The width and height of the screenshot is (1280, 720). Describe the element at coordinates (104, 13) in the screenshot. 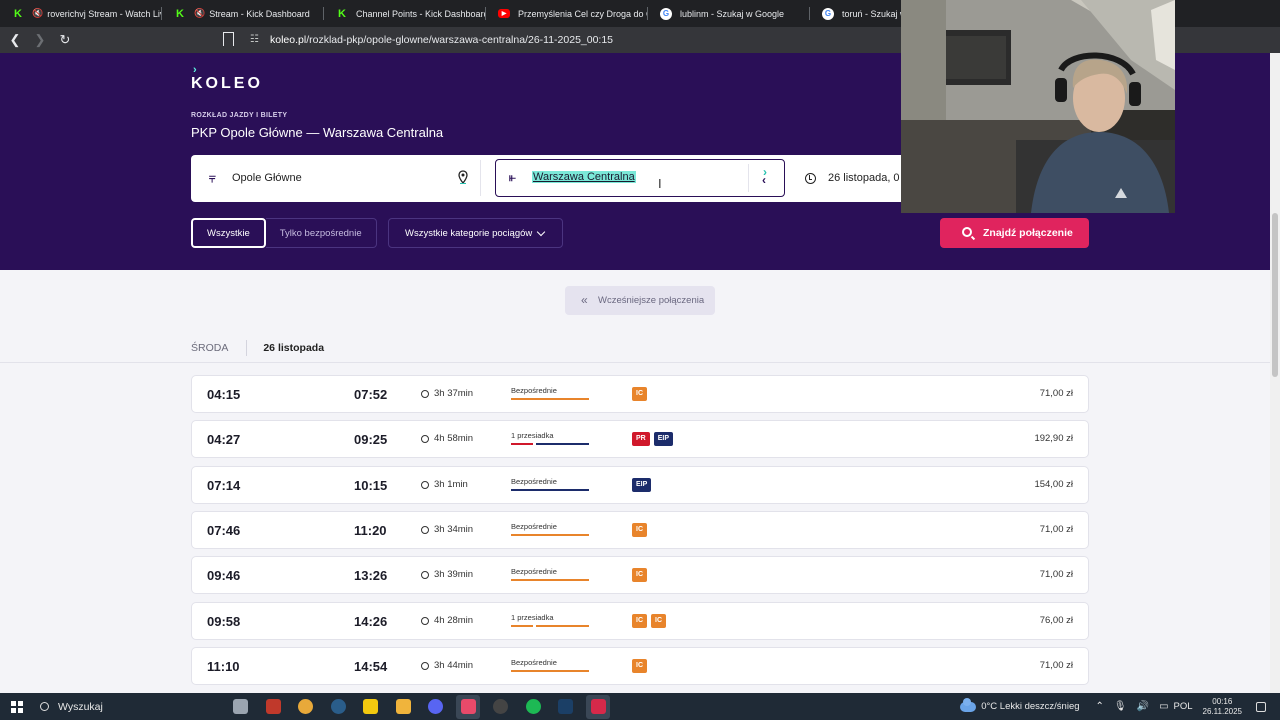

I see `browser-tab-title: roverichvj Stream - Watch Live o` at that location.